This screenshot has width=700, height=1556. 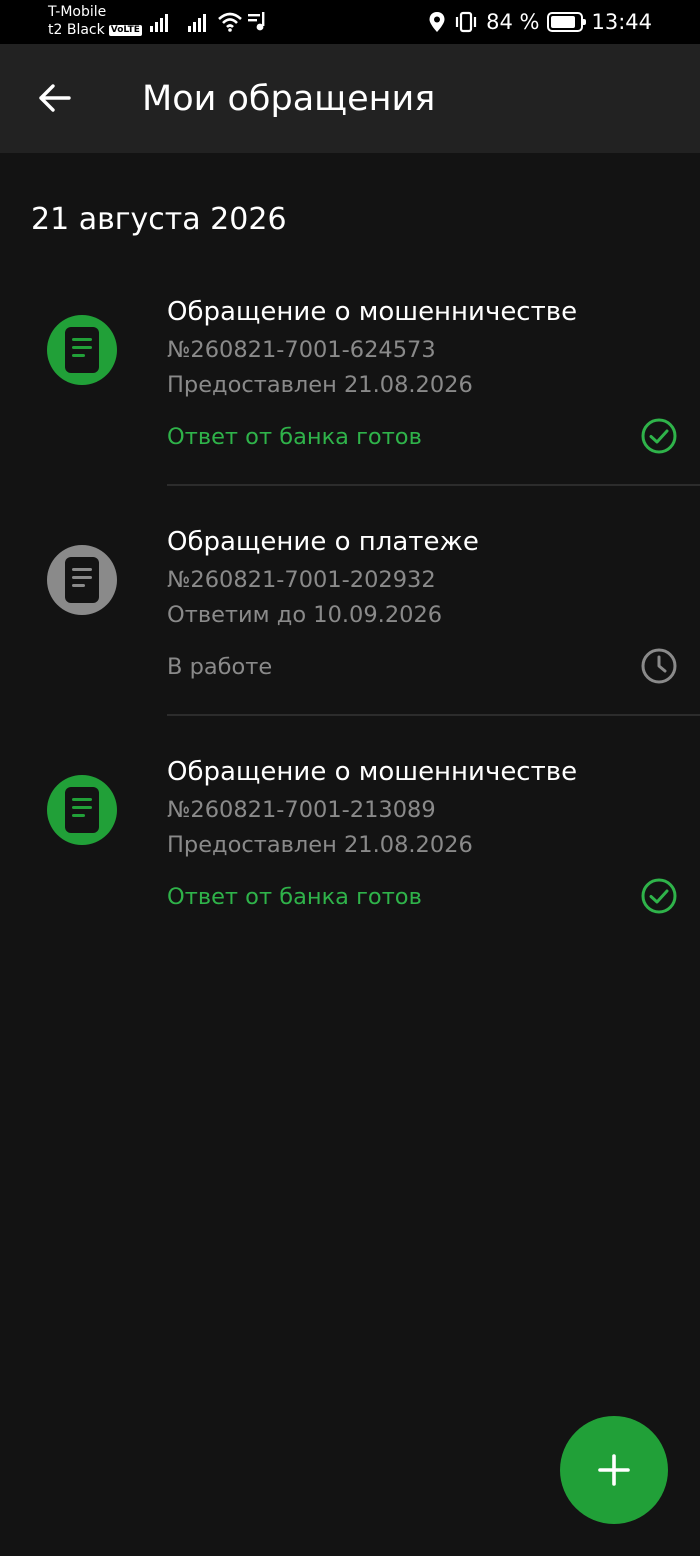 What do you see at coordinates (301, 810) in the screenshot?
I see `ticket-number: №260821-7001-213089` at bounding box center [301, 810].